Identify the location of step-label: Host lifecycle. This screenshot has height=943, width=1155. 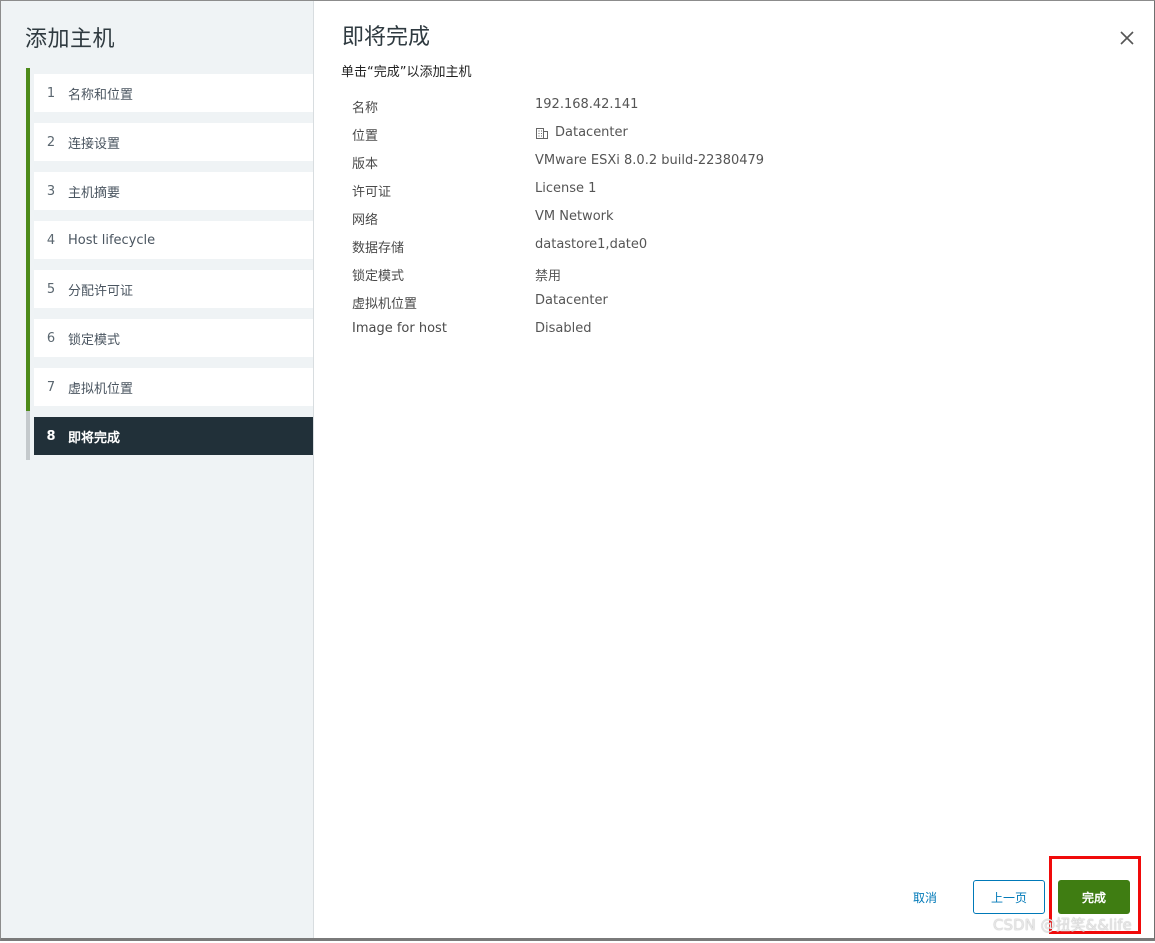
(112, 240).